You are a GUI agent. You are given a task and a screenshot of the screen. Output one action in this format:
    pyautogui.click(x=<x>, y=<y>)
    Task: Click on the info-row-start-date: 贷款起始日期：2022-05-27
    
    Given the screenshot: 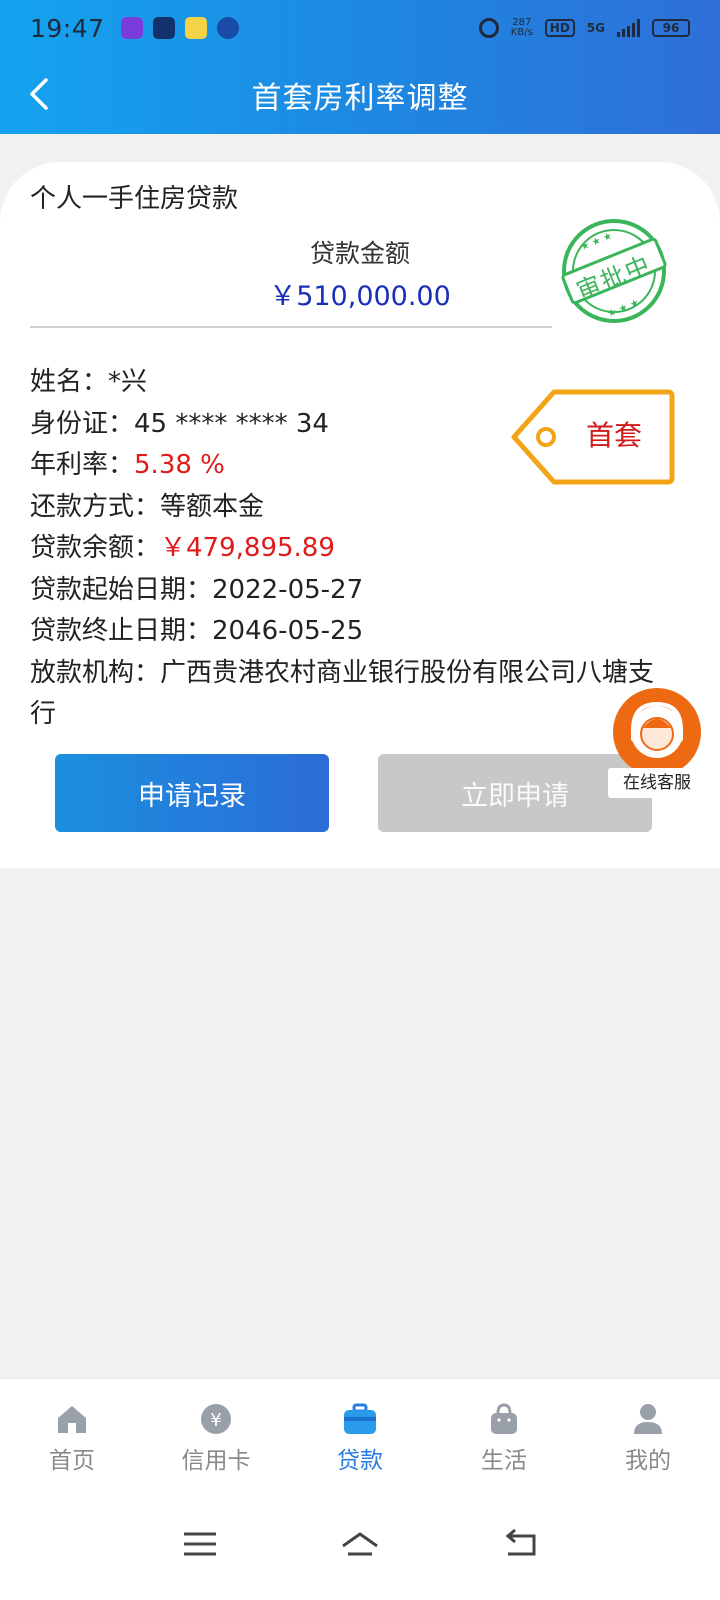 What is the action you would take?
    pyautogui.click(x=350, y=591)
    